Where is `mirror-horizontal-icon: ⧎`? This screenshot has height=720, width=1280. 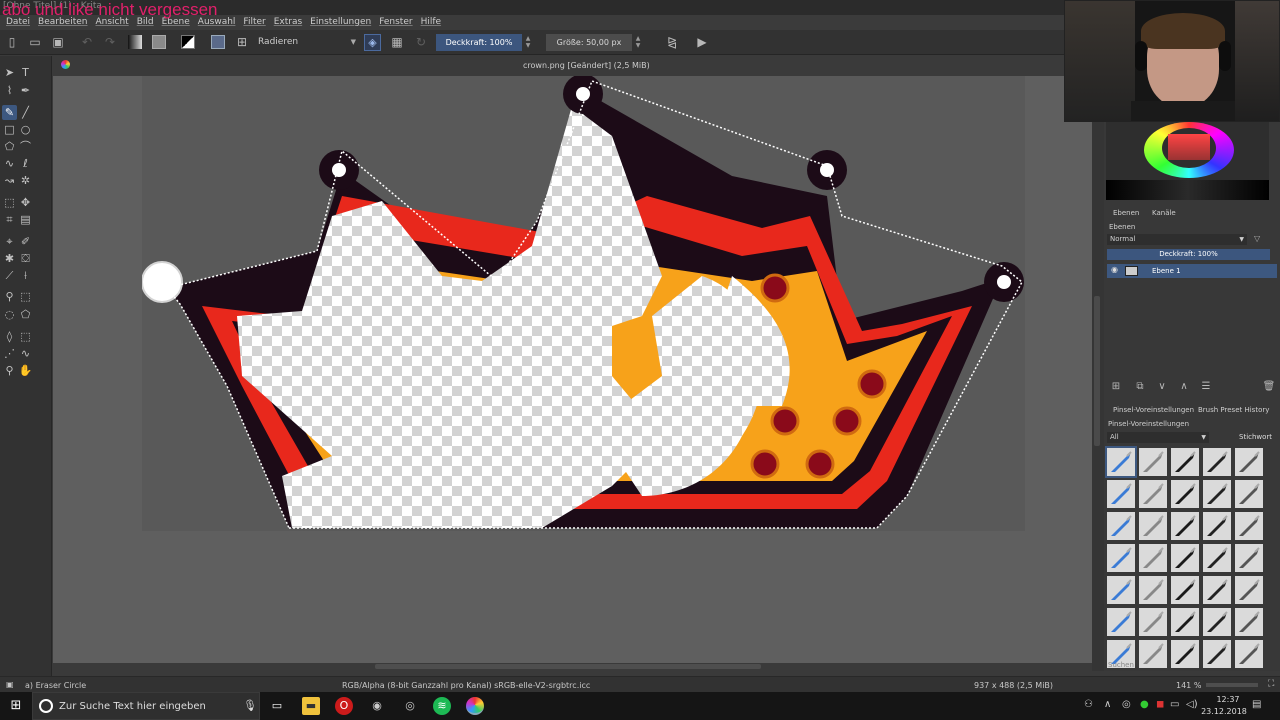
mirror-horizontal-icon: ⧎ is located at coordinates (672, 42).